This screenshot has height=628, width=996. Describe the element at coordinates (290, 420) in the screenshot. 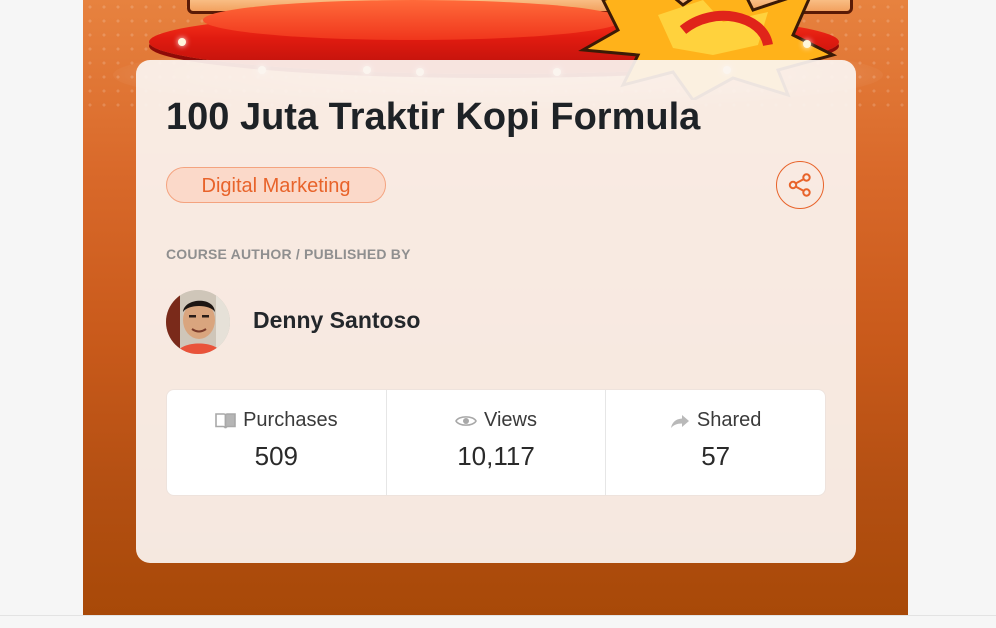

I see `stat-label: Purchases` at that location.